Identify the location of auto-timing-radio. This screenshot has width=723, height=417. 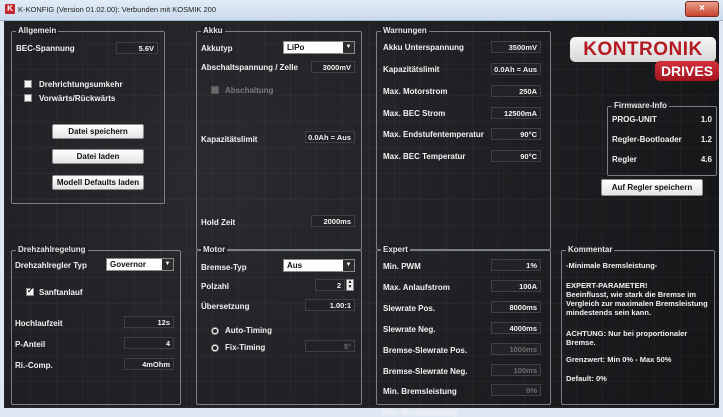
(215, 331).